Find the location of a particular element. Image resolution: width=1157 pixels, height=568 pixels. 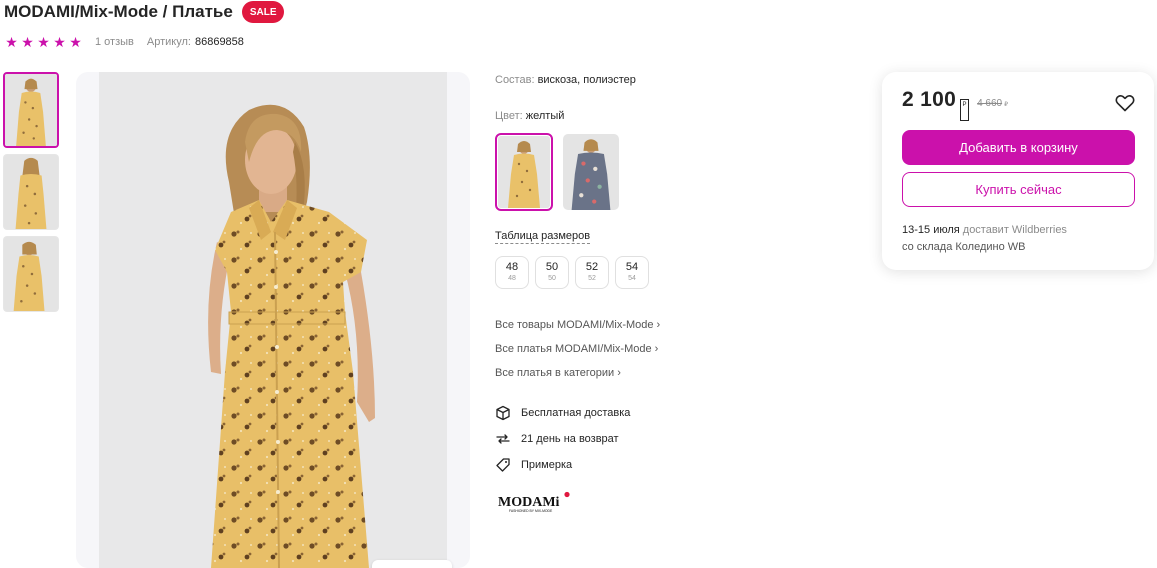

color-value: желтый is located at coordinates (545, 116).